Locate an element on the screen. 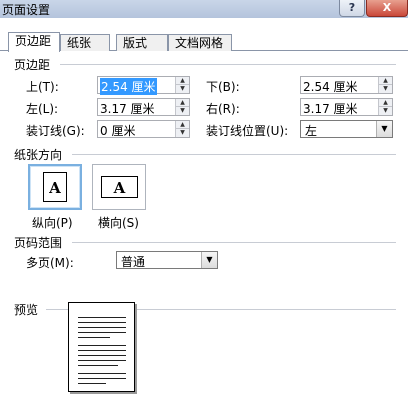 This screenshot has width=408, height=403. close-button: X is located at coordinates (387, 8).